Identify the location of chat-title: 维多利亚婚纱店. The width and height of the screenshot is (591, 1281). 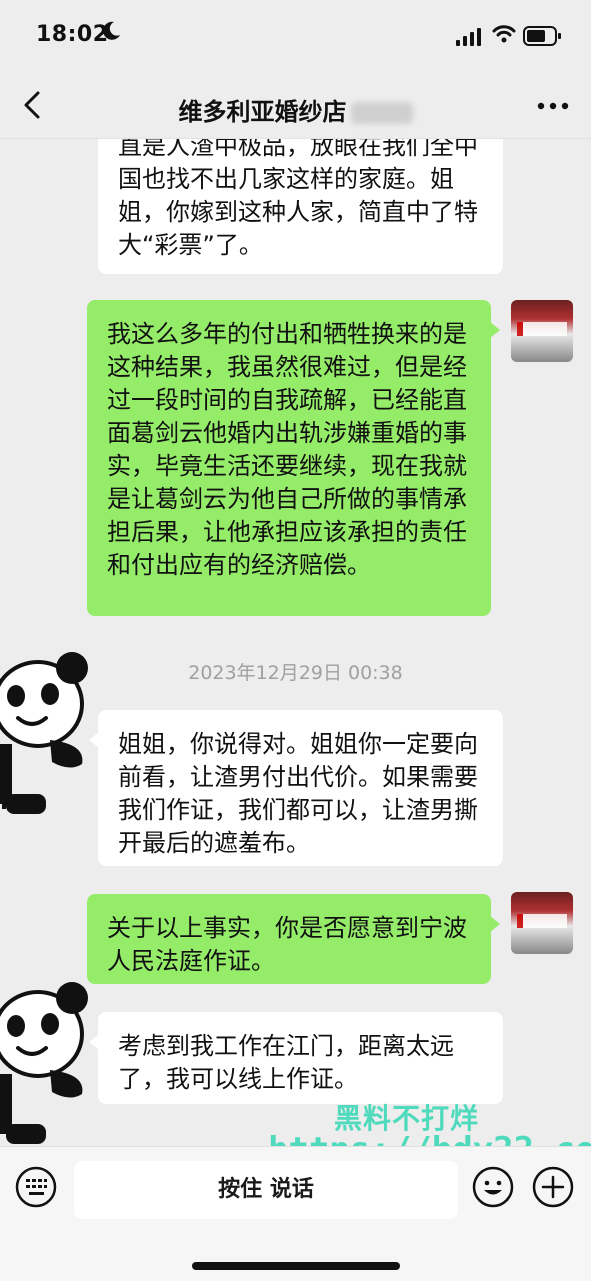
(295, 109).